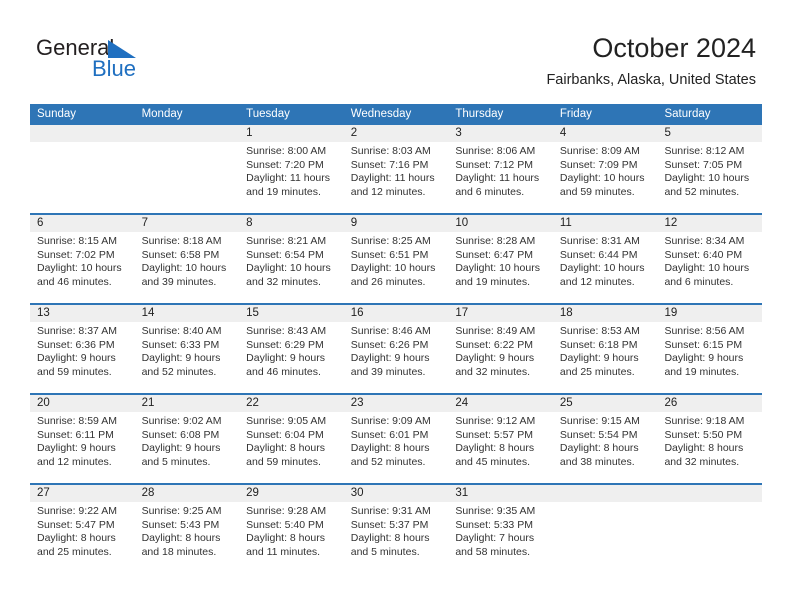 This screenshot has width=792, height=612. What do you see at coordinates (181, 421) in the screenshot?
I see `day-detail-line: Sunrise: 9:02 AM` at bounding box center [181, 421].